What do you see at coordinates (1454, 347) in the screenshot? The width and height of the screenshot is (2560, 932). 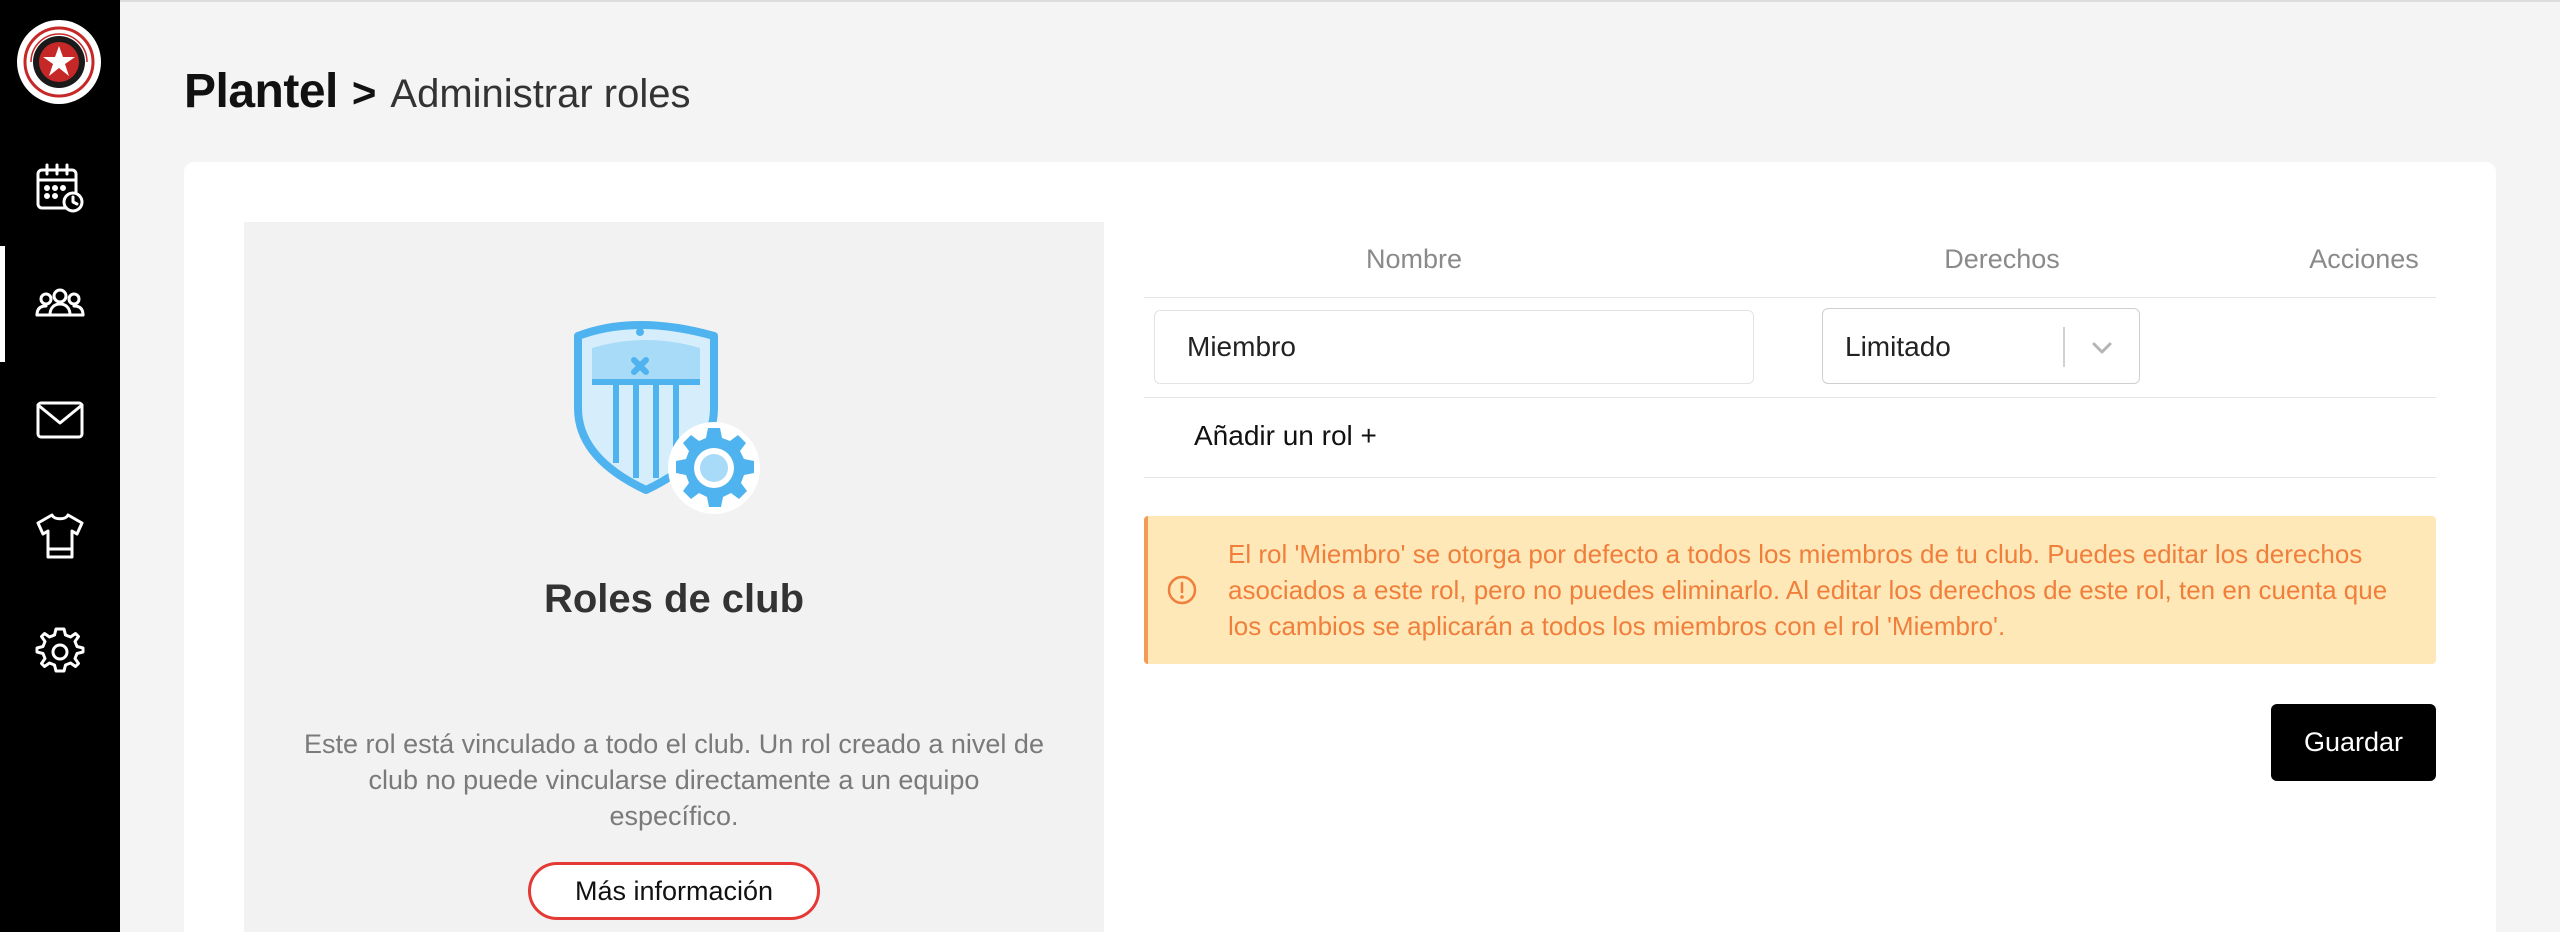 I see `role-name-input` at bounding box center [1454, 347].